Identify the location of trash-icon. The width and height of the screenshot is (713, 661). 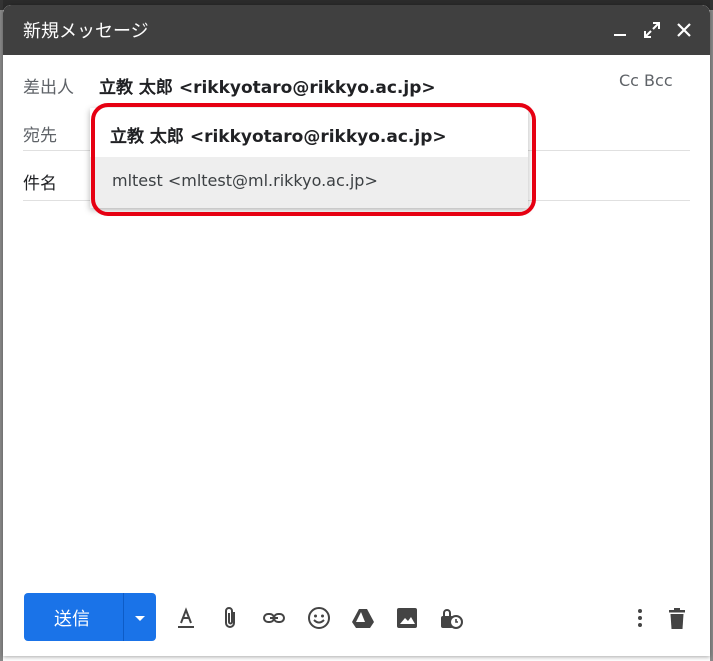
(677, 618).